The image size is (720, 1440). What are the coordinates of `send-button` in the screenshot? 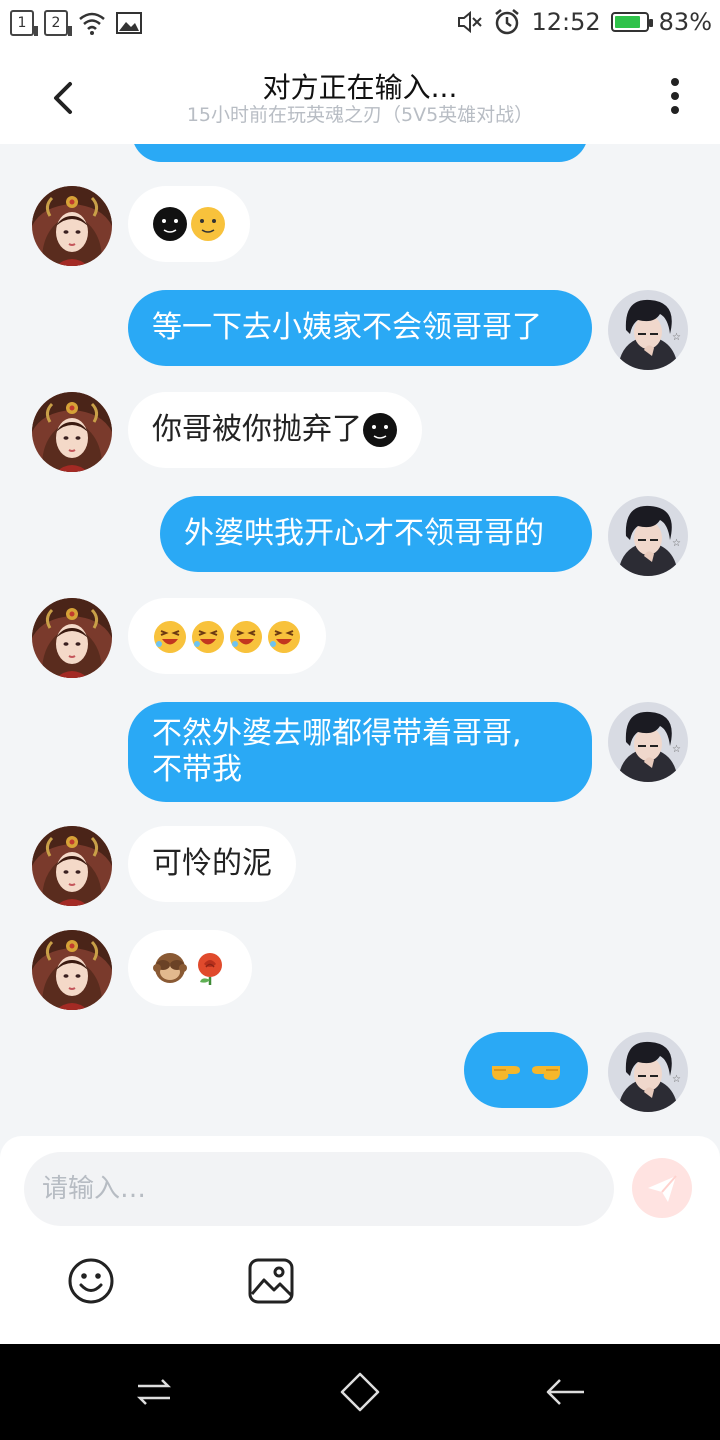 It's located at (662, 1188).